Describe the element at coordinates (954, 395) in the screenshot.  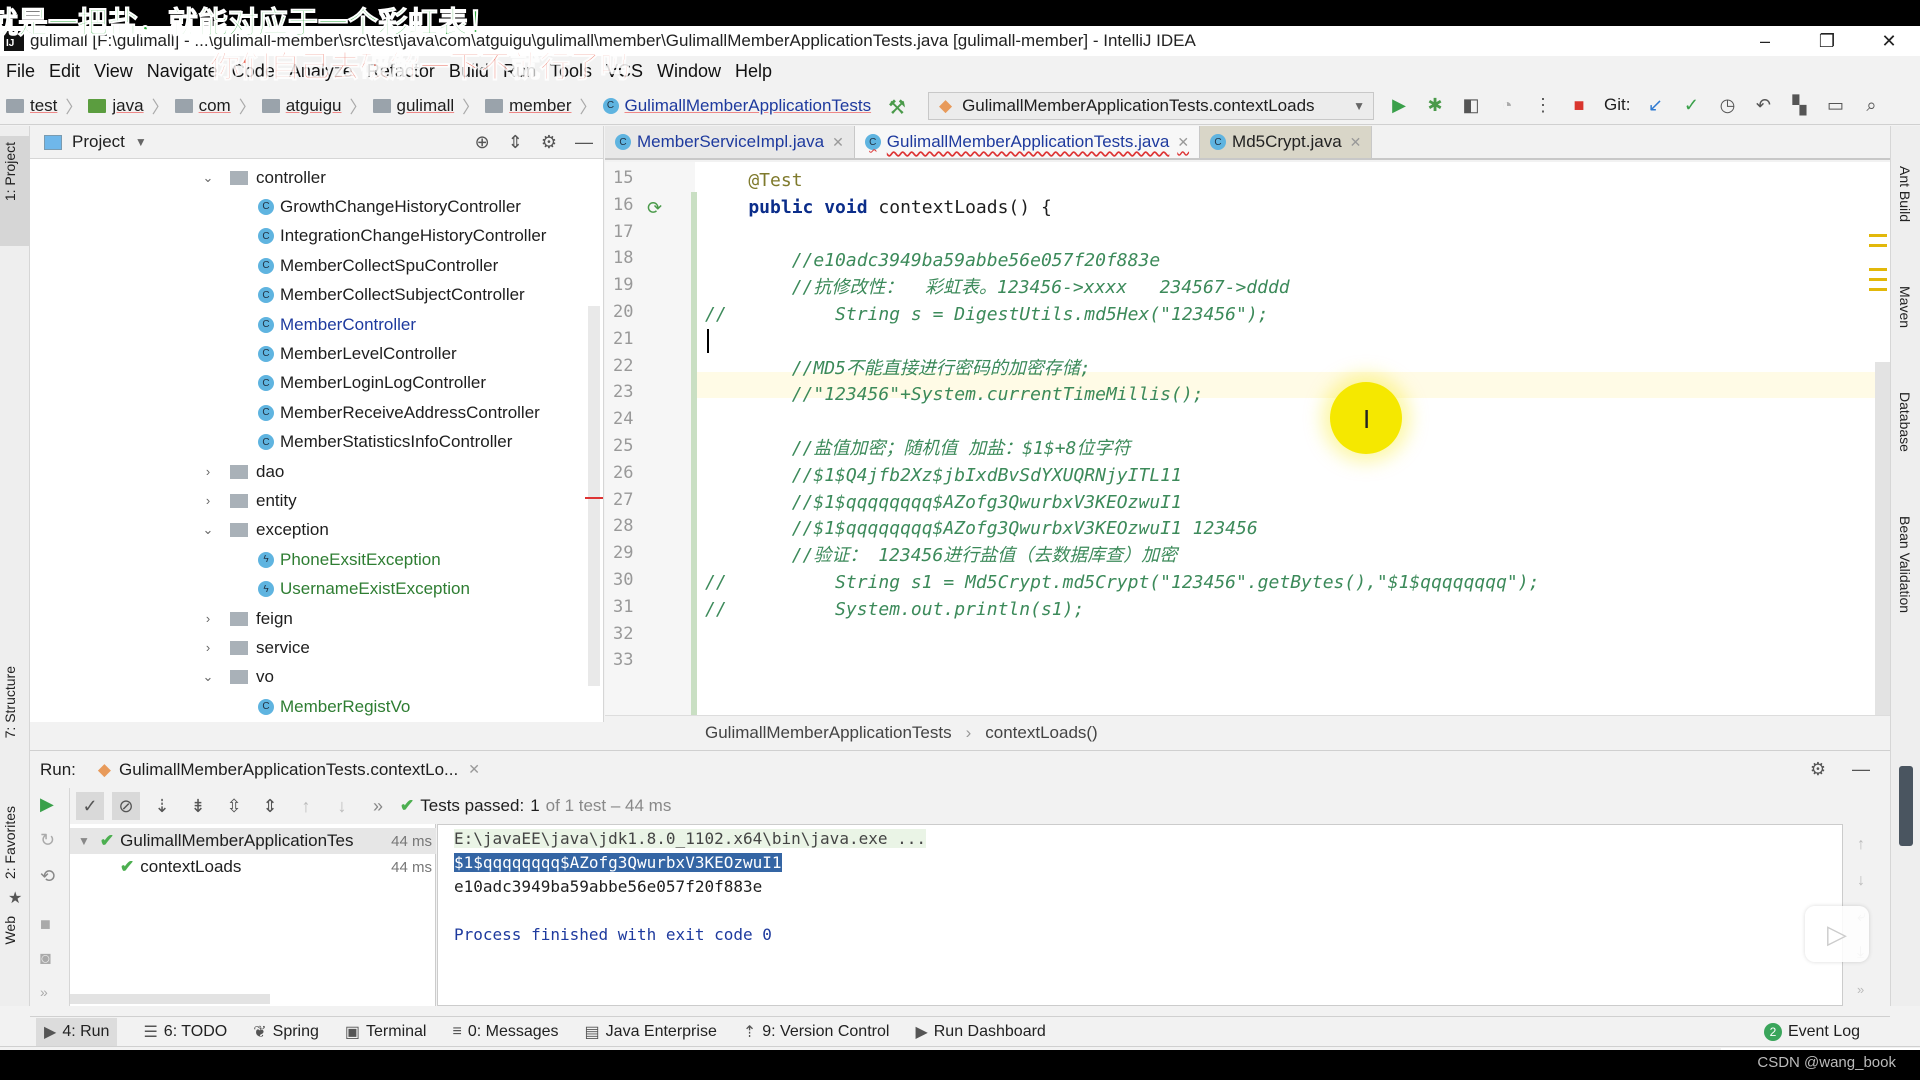
I see `code-line: //"123456"+System.currentTimeMillis();` at that location.